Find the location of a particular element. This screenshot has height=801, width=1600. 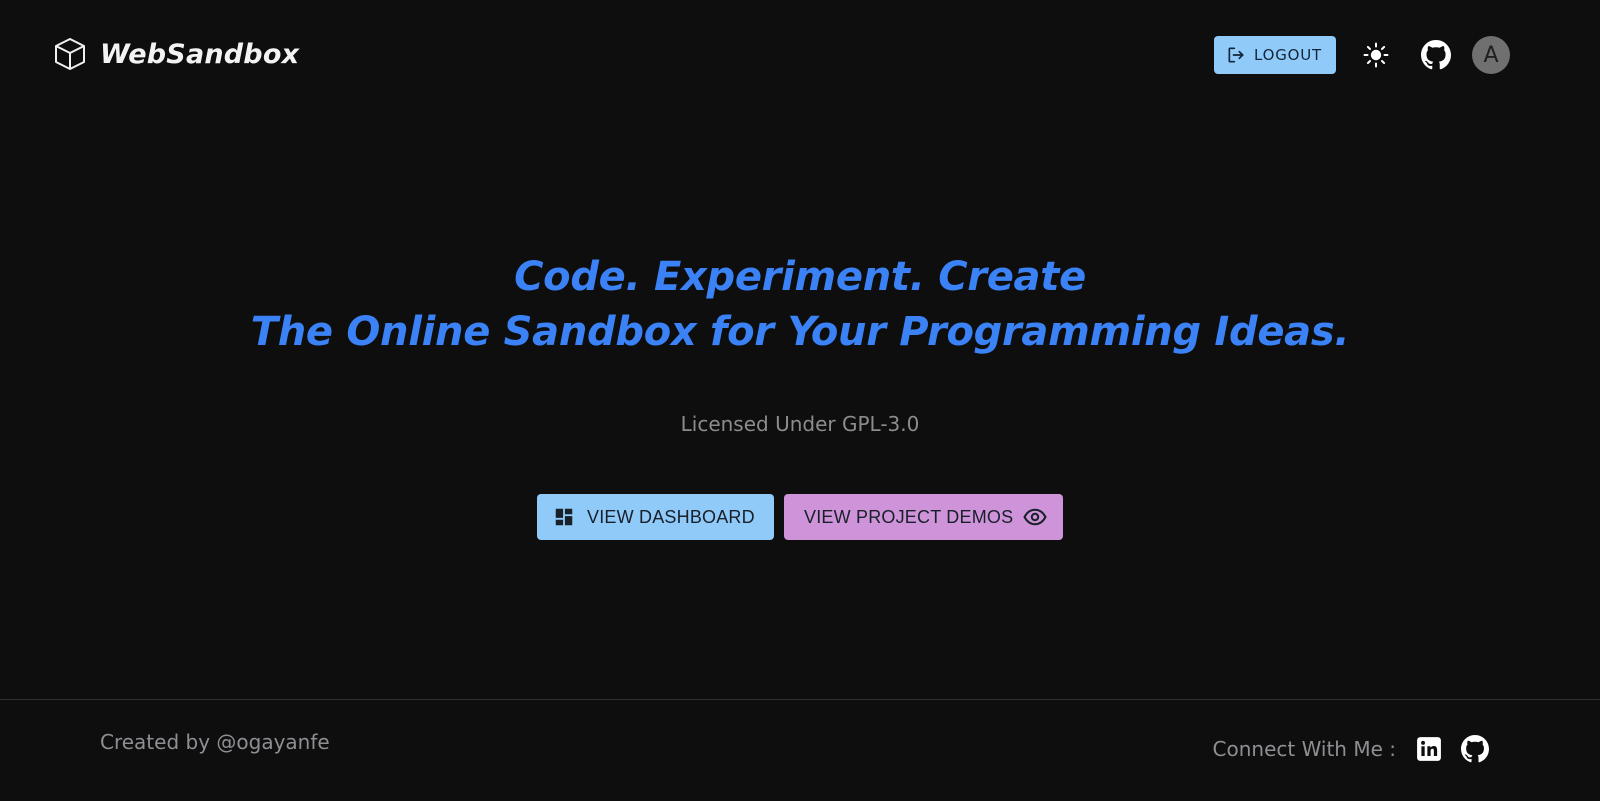

dashboard-icon is located at coordinates (564, 517).